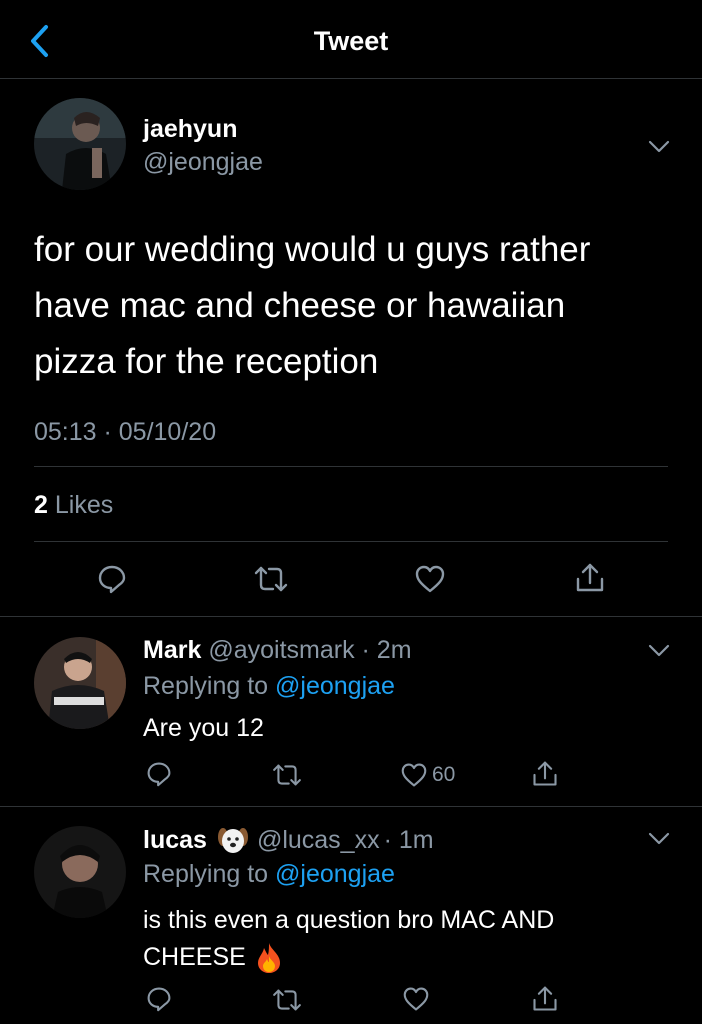 The image size is (702, 1024). I want to click on reply-header: Mark @ayoitsmark · 2m, so click(277, 650).